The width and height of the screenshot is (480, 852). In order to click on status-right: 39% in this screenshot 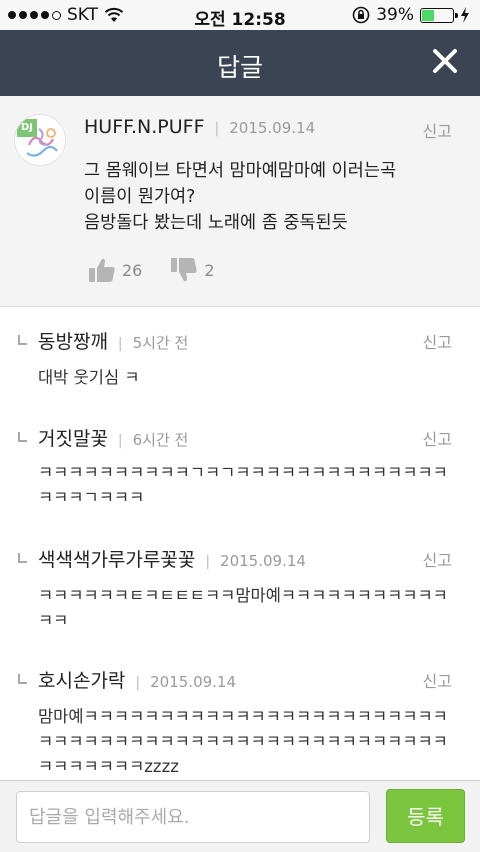, I will do `click(411, 15)`.